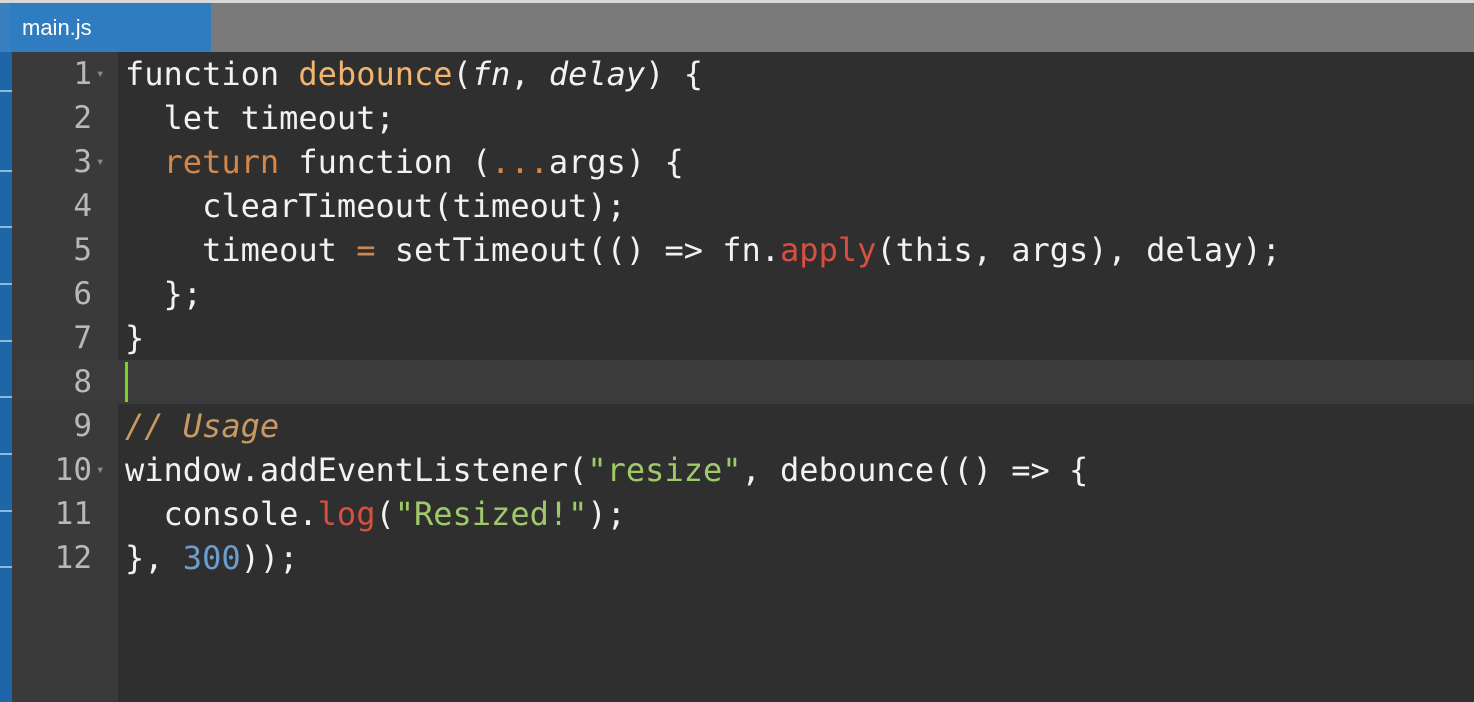 The width and height of the screenshot is (1474, 702). What do you see at coordinates (1078, 250) in the screenshot?
I see `code-text: (this, args), delay);` at bounding box center [1078, 250].